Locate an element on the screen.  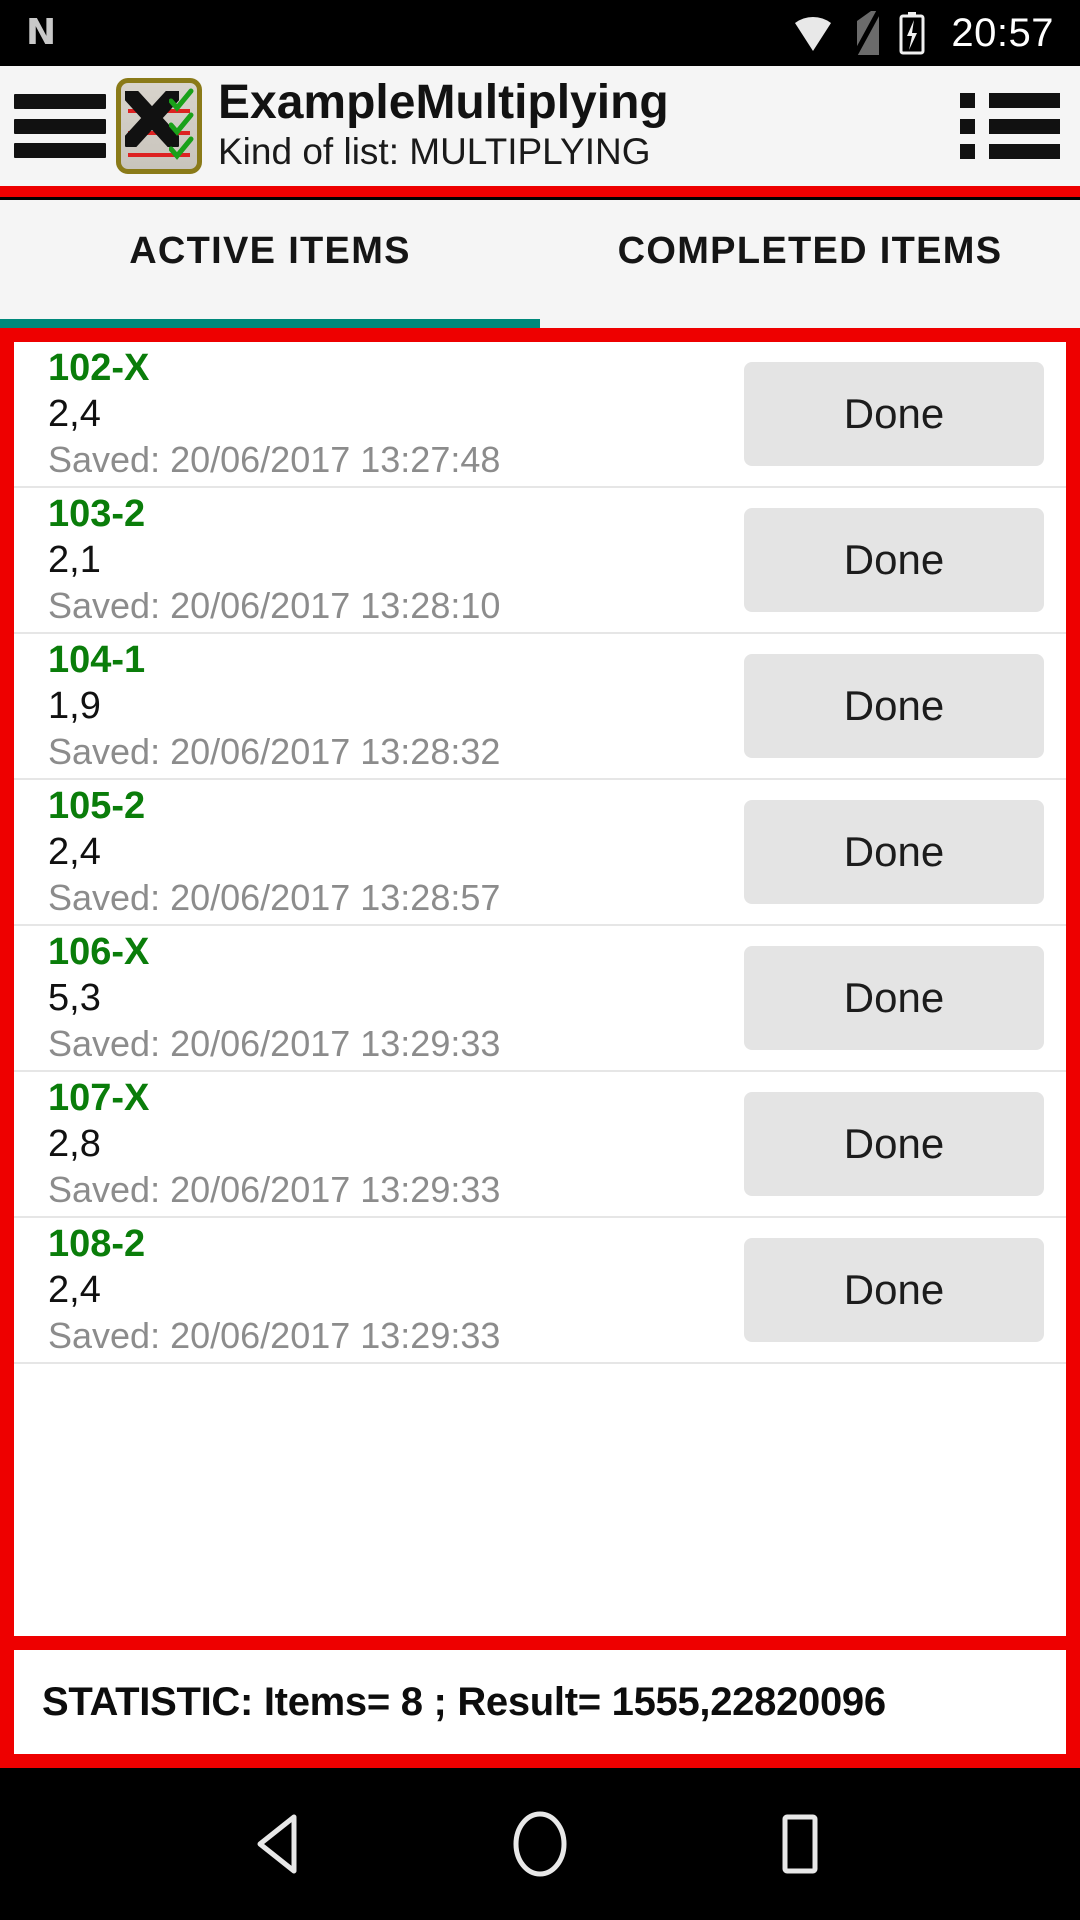
status-bar-left: N is located at coordinates (41, 33).